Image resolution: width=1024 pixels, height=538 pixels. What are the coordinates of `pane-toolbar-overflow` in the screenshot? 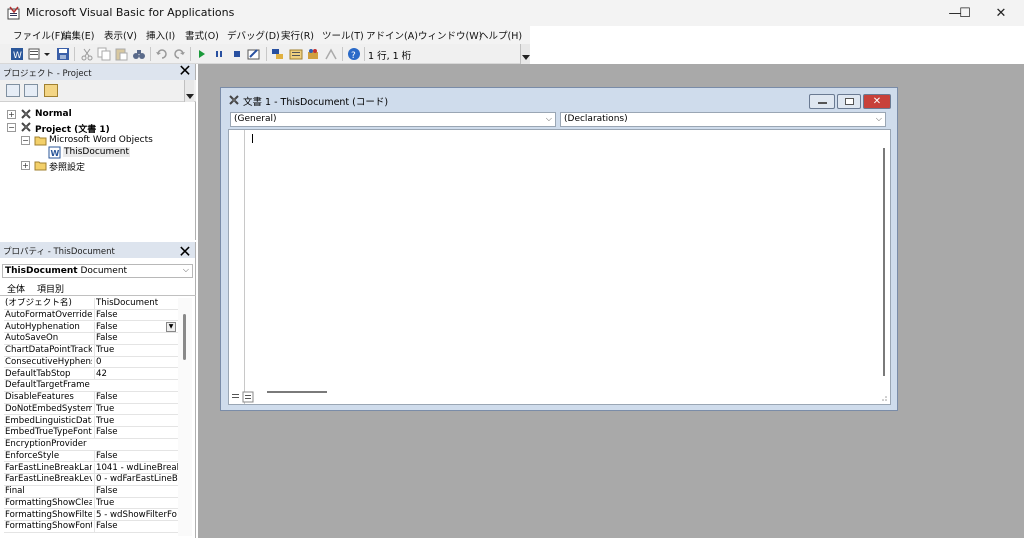 It's located at (189, 91).